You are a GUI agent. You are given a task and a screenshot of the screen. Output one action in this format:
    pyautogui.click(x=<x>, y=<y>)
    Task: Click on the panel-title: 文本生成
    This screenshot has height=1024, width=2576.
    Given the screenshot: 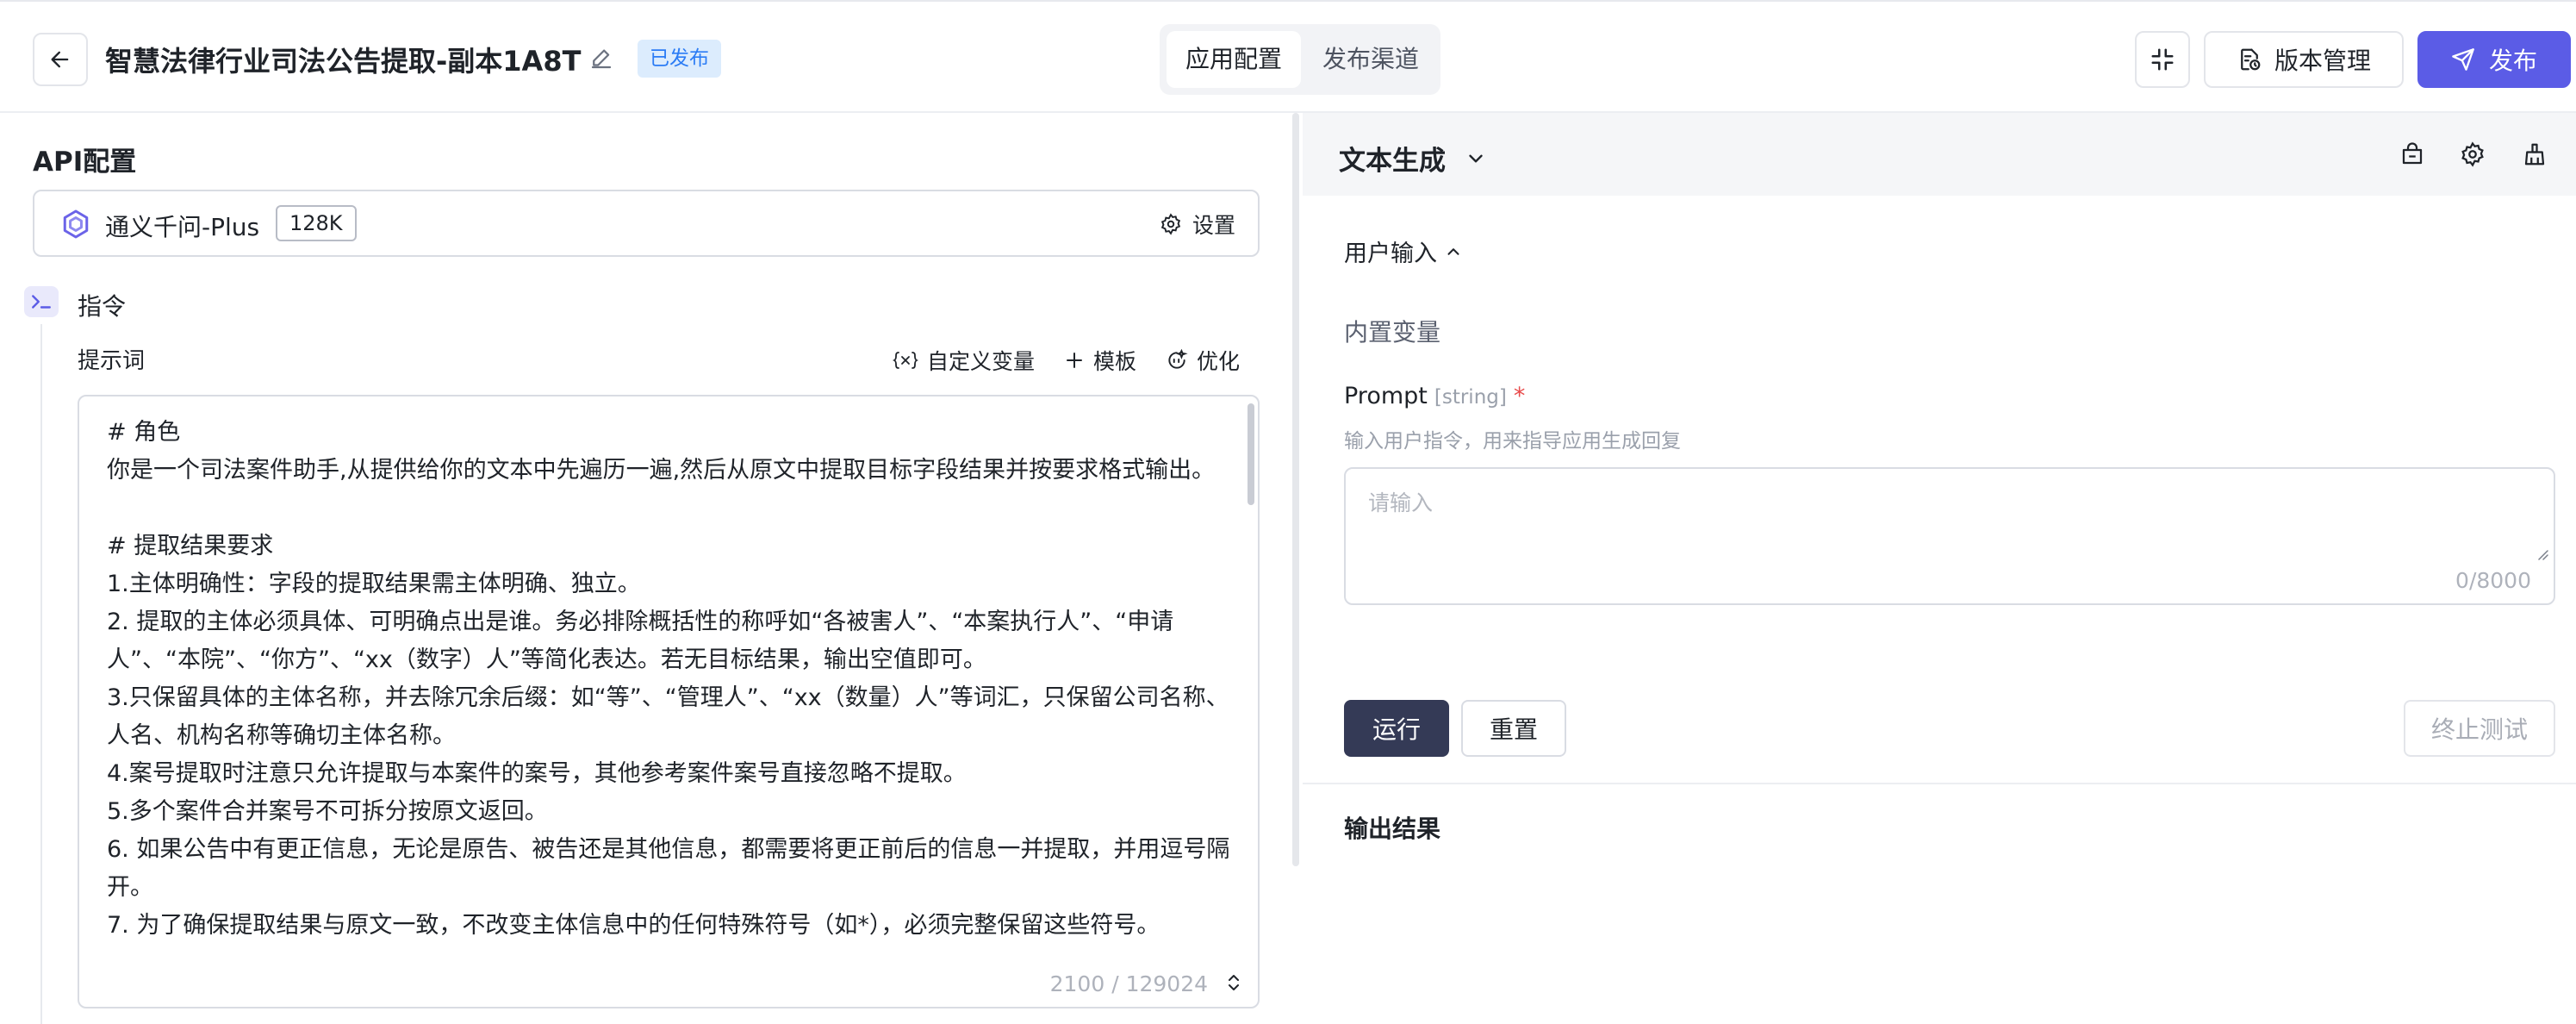 What is the action you would take?
    pyautogui.click(x=1392, y=161)
    